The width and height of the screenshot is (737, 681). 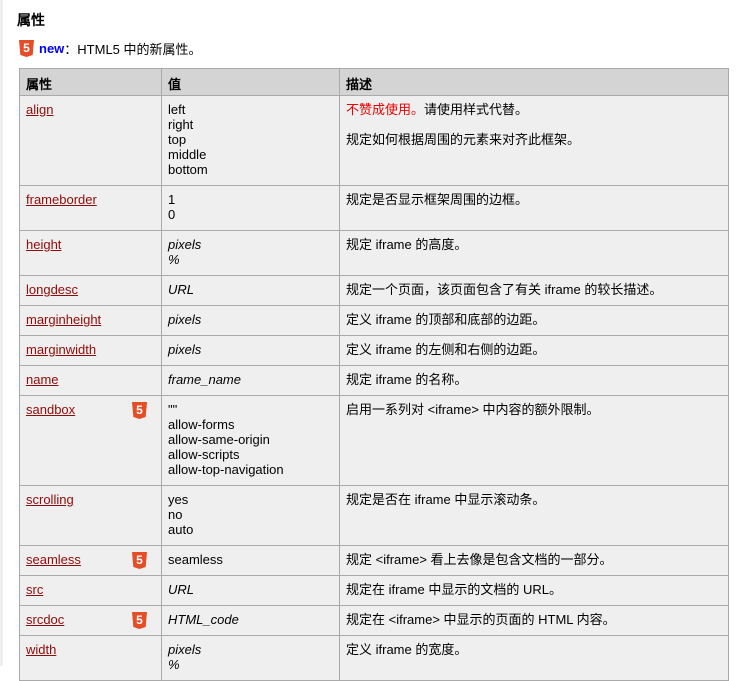 What do you see at coordinates (90, 658) in the screenshot?
I see `attribute-cell: width` at bounding box center [90, 658].